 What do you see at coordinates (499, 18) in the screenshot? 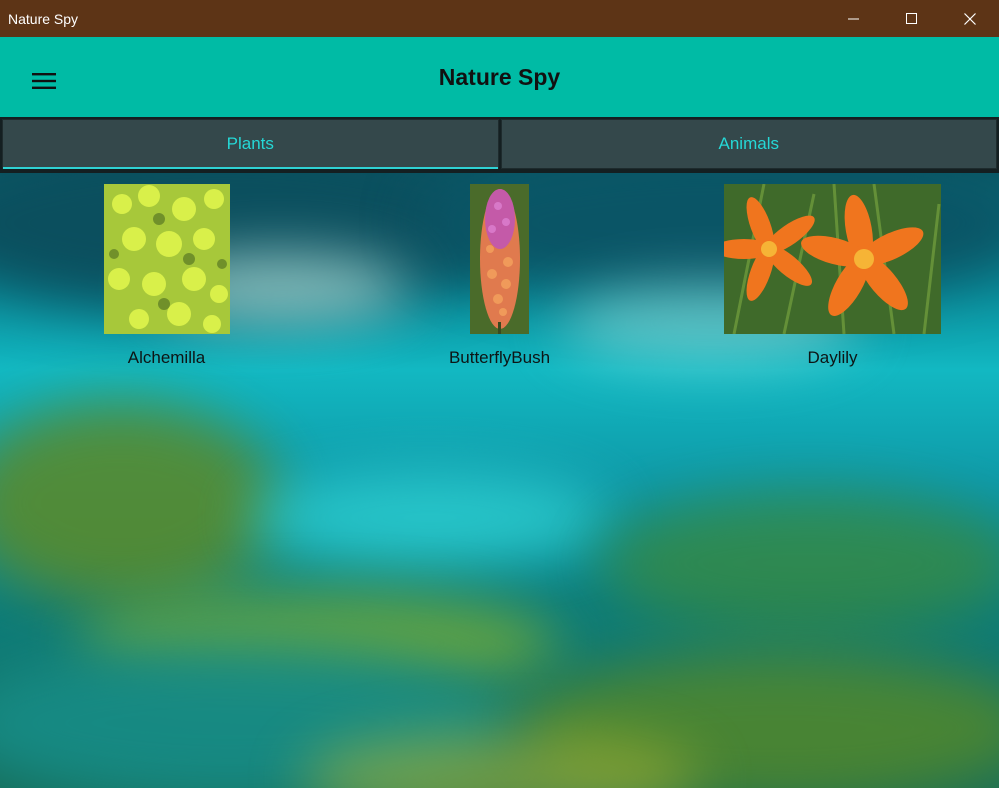
I see `window-titlebar: Nature Spy` at bounding box center [499, 18].